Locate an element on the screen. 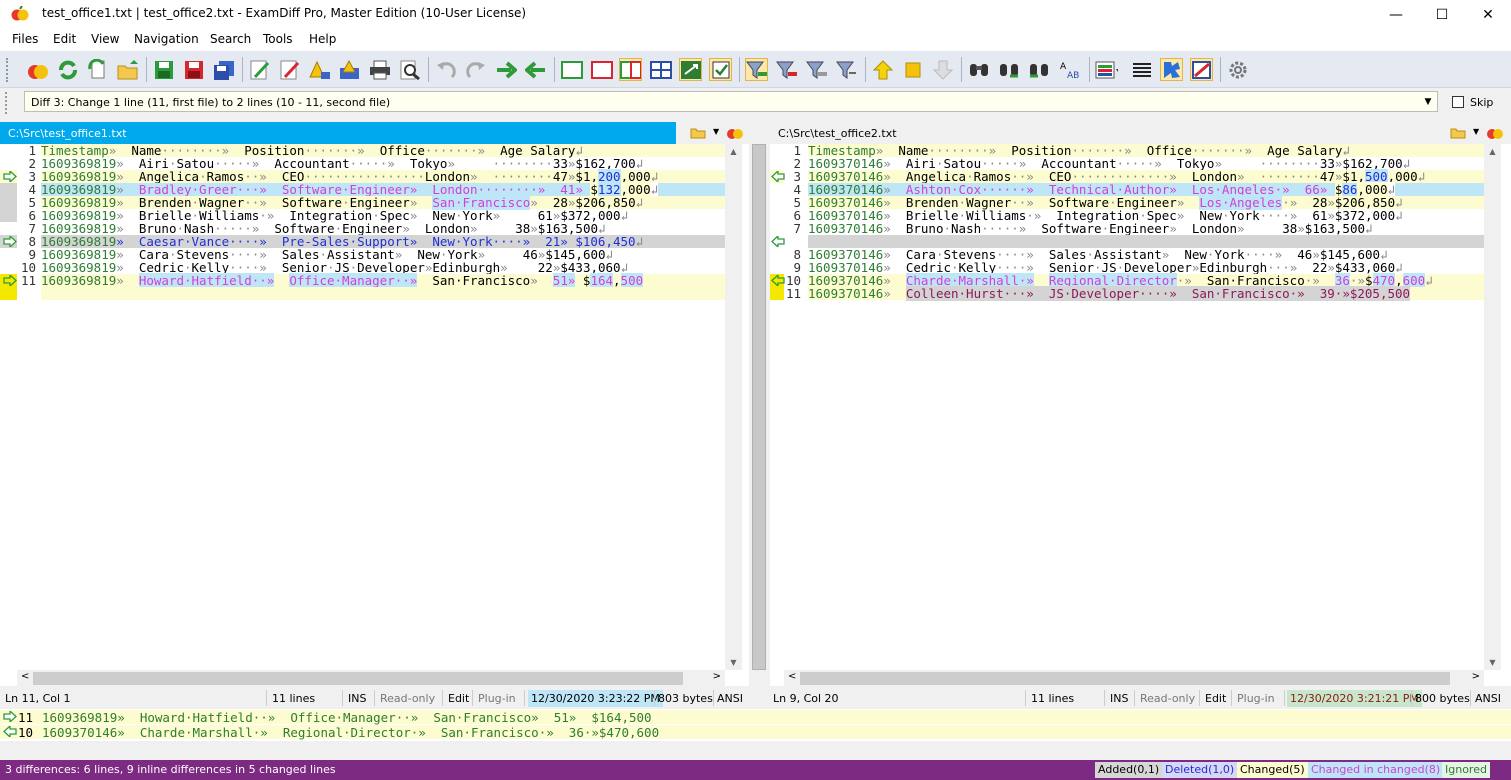  left-cursor-position: Ln 11, Col 1 is located at coordinates (38, 698).